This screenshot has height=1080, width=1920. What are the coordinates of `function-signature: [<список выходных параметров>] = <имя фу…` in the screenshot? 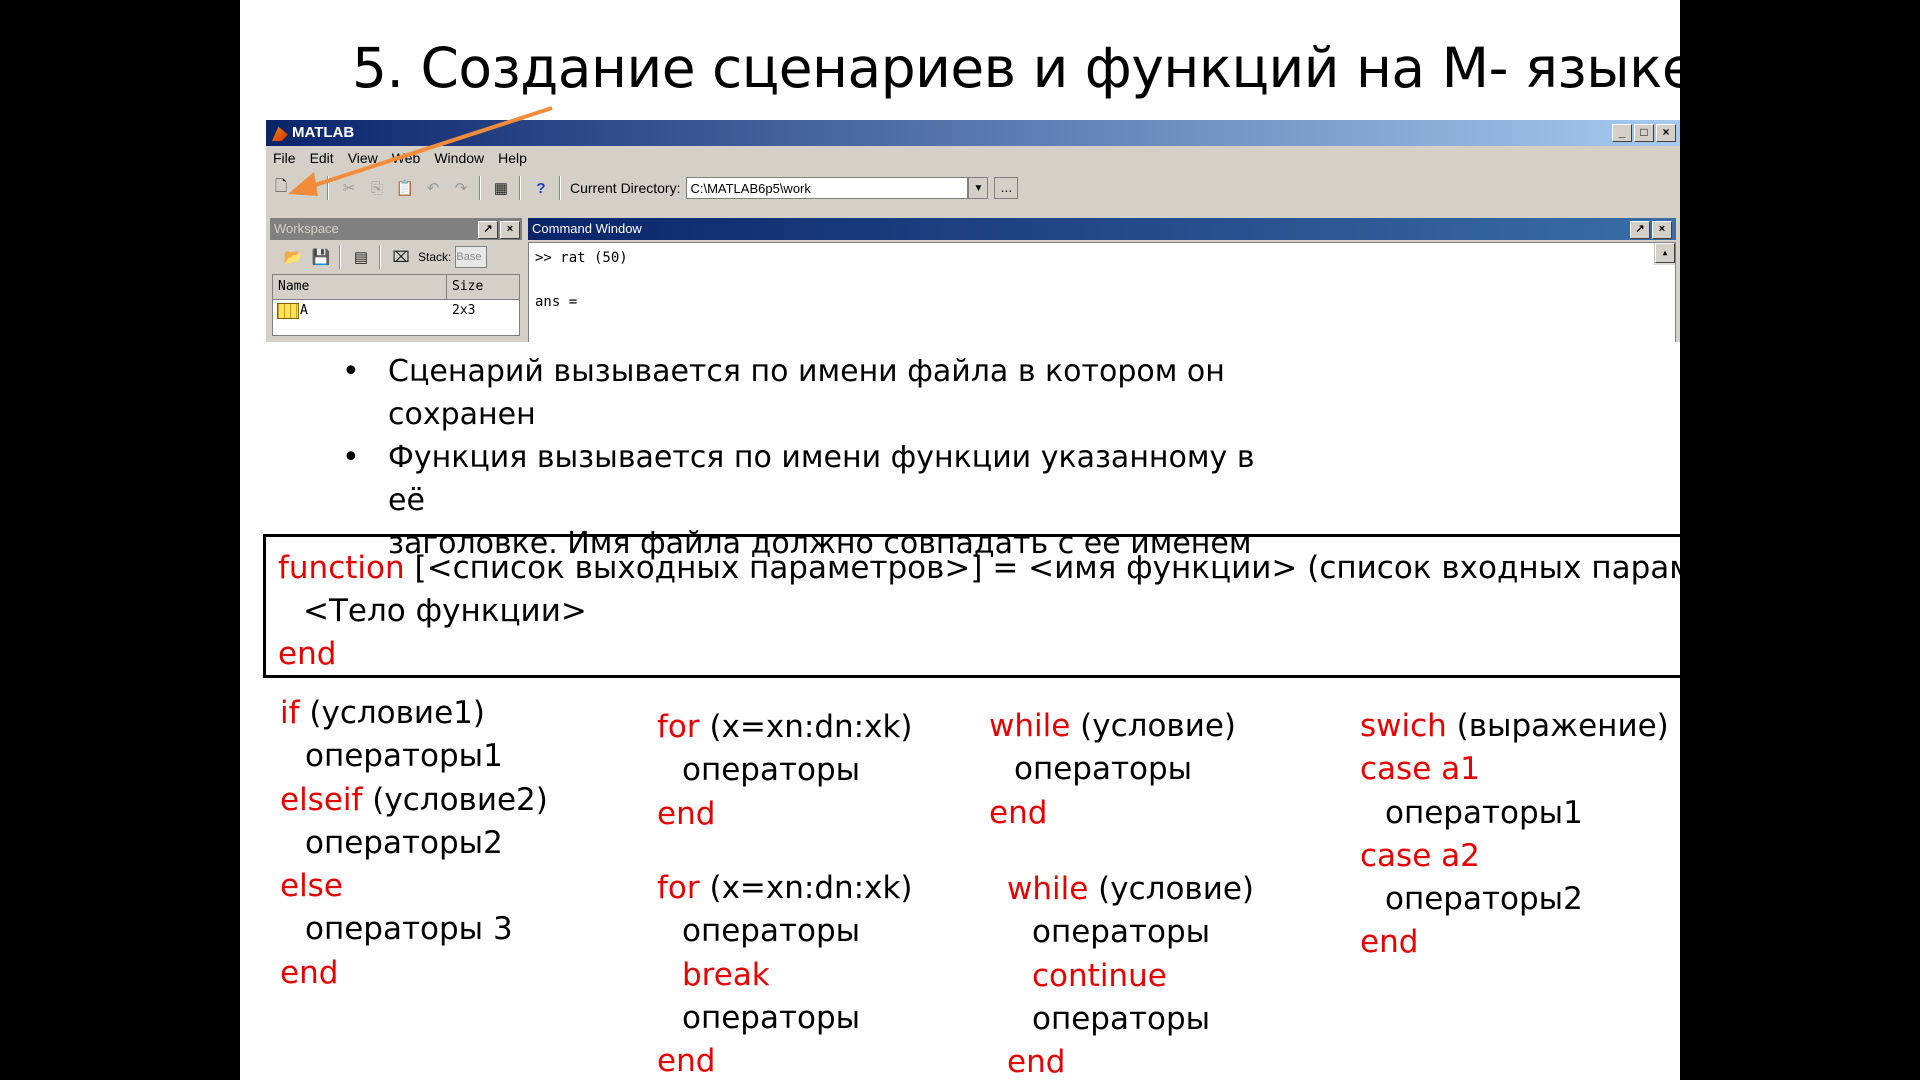 It's located at (1042, 568).